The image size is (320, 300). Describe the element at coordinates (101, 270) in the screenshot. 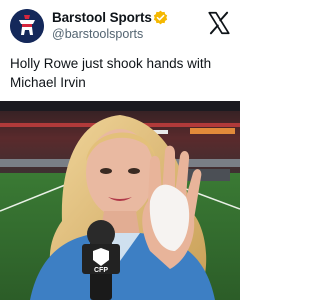

I see `mic-flag-label: CFP` at that location.